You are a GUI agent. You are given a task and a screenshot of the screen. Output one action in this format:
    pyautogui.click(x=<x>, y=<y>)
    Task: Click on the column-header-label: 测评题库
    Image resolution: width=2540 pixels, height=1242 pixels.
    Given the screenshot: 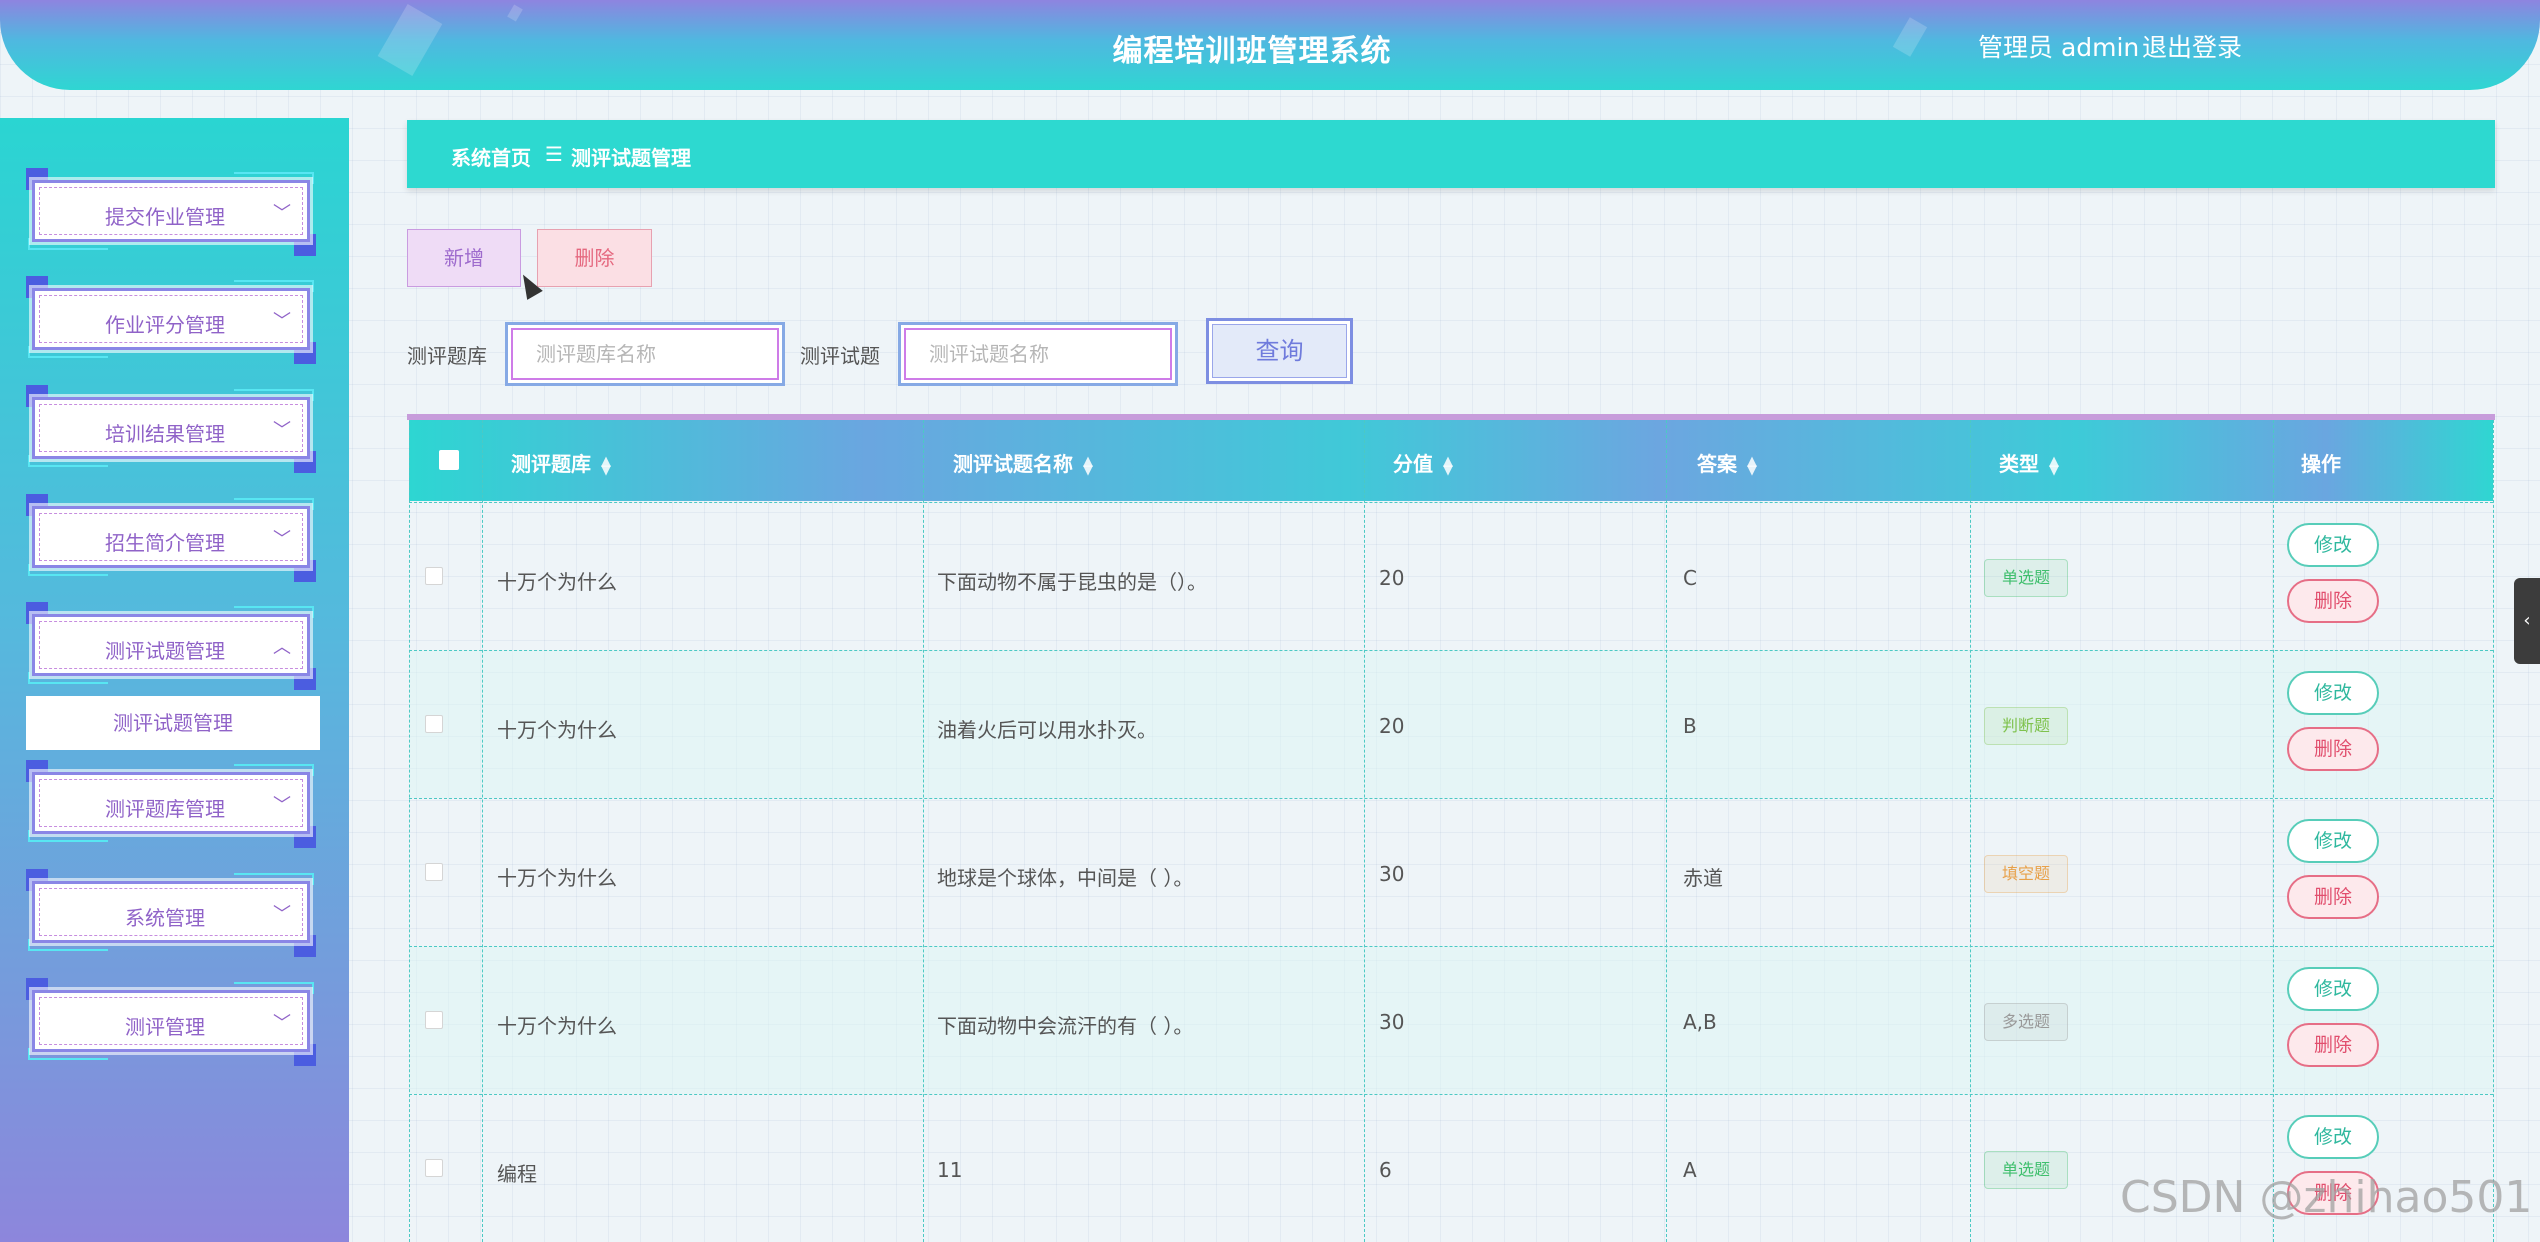 What is the action you would take?
    pyautogui.click(x=551, y=464)
    